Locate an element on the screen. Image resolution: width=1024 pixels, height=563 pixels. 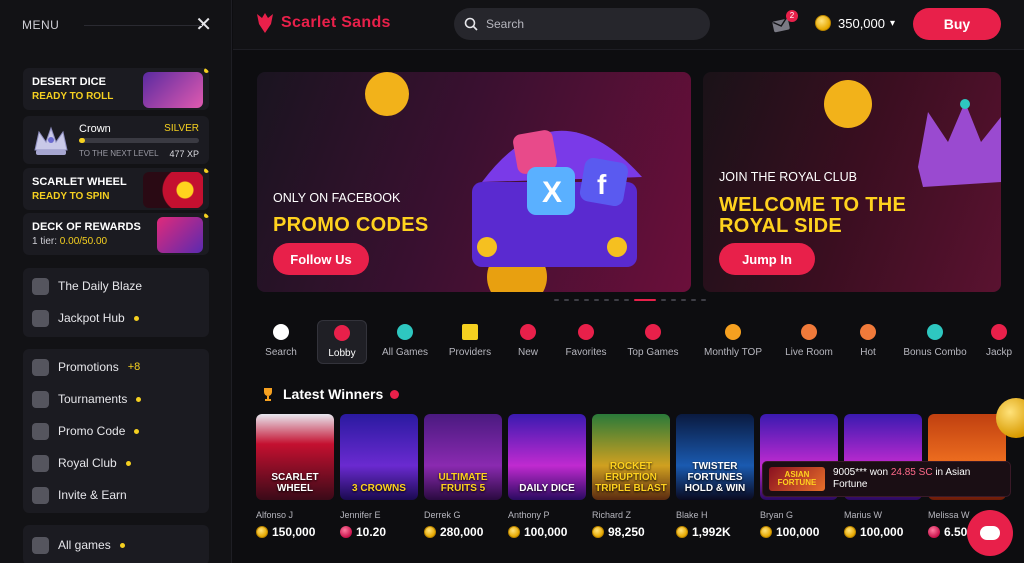
sidebar-item-the-daily-blaze: The Daily Blaze is located at coordinates (116, 286).